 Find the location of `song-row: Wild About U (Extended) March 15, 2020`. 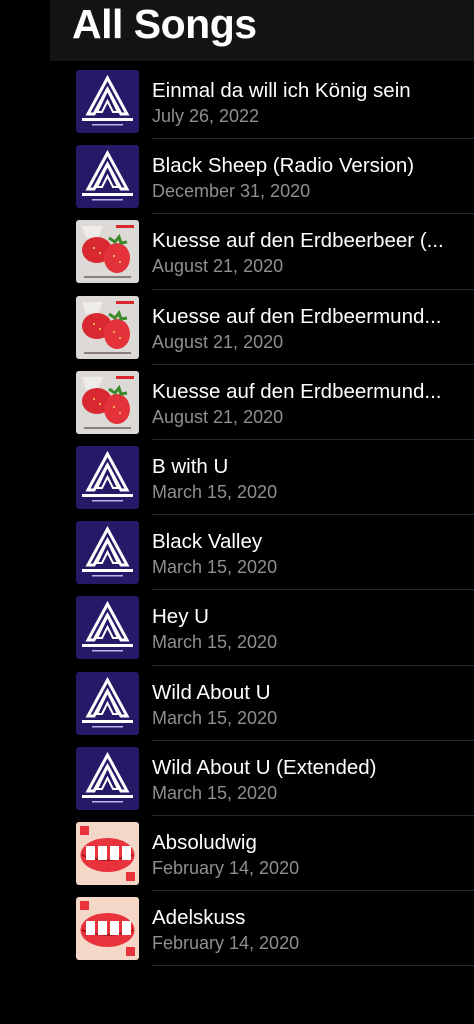

song-row: Wild About U (Extended) March 15, 2020 is located at coordinates (275, 778).